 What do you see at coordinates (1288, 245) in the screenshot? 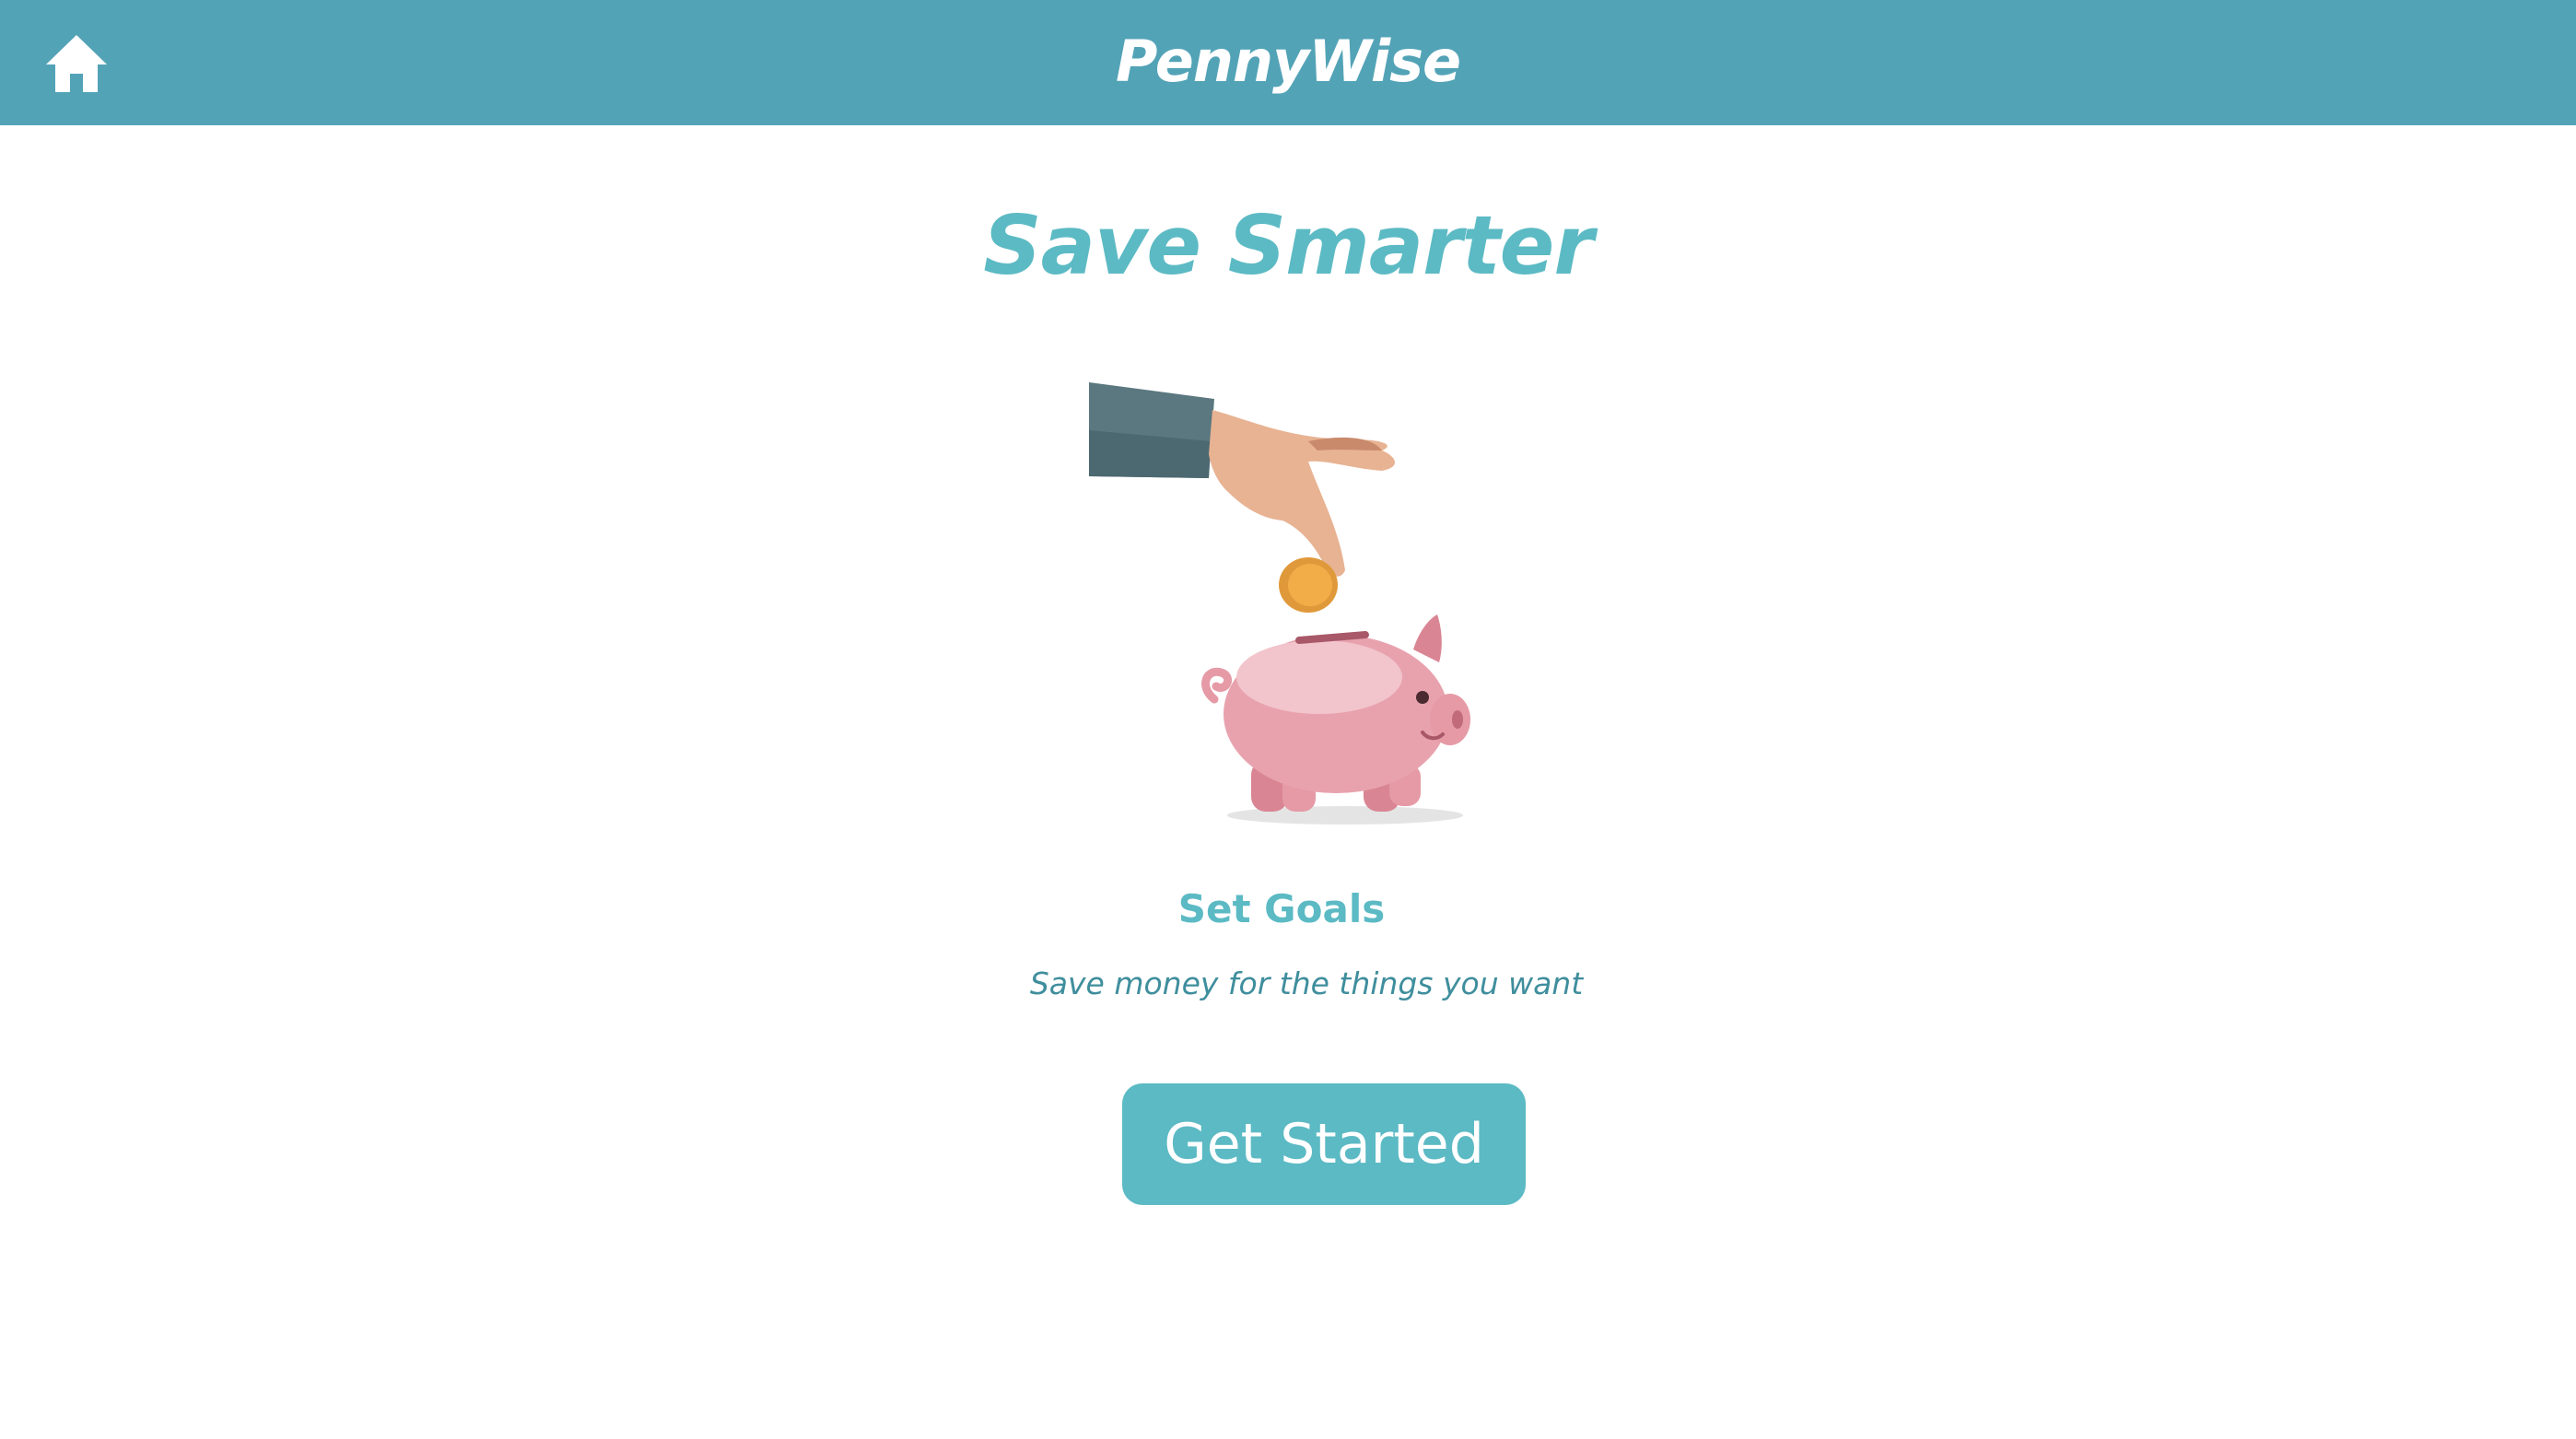
I see `page-headline: Save Smarter` at bounding box center [1288, 245].